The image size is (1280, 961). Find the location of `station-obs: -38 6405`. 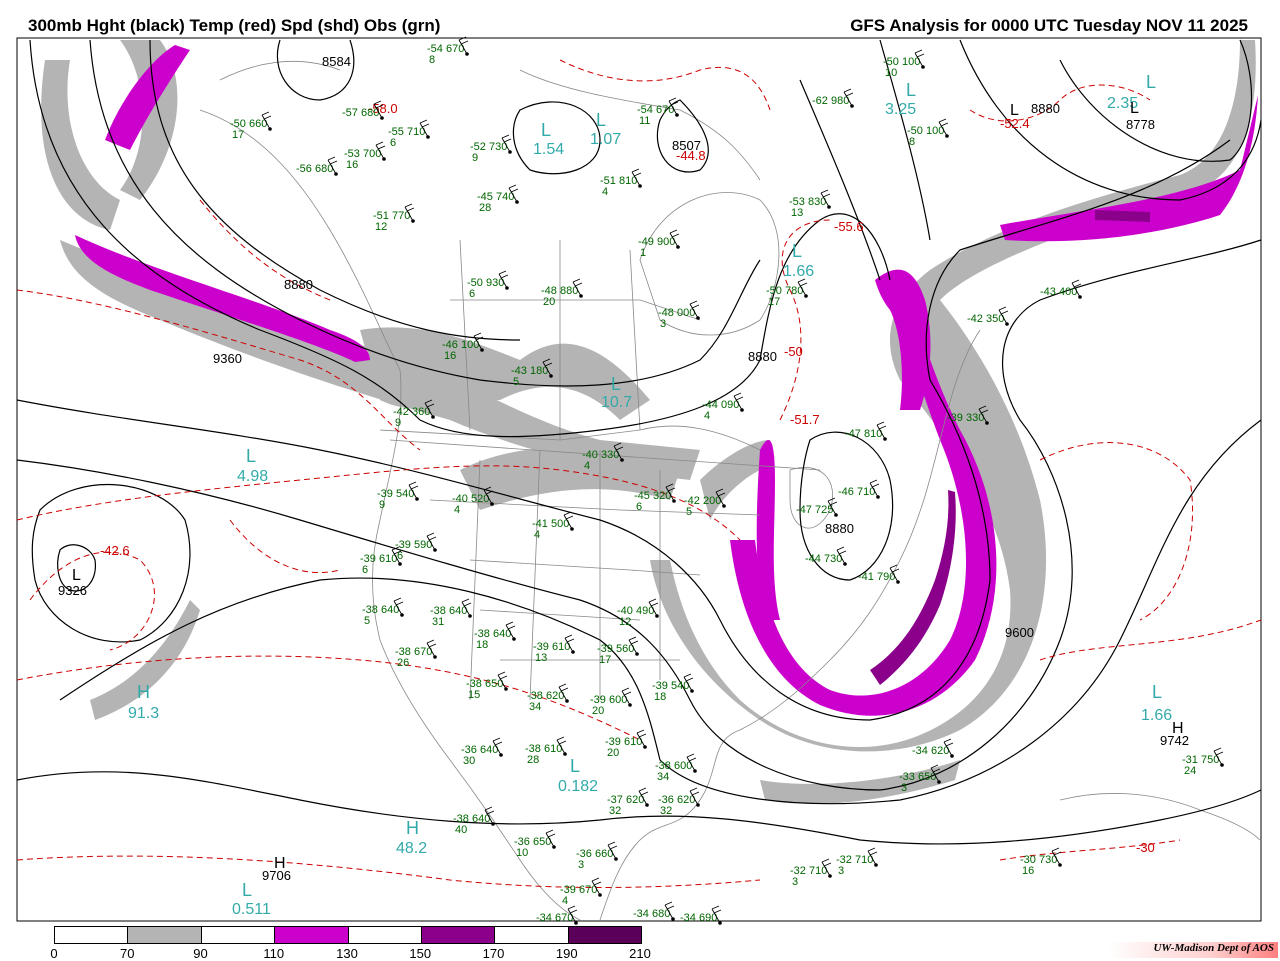

station-obs: -38 6405 is located at coordinates (383, 612).